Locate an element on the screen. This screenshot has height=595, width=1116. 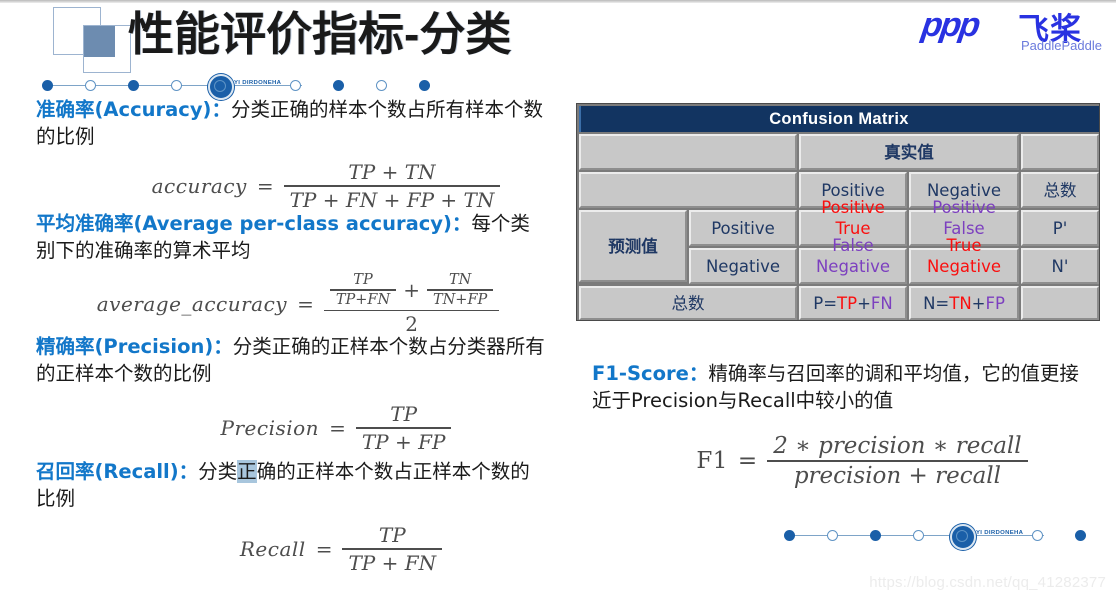
formula-accuracy: accuracy = TP + TN TP + FN + FP + TN is located at coordinates (326, 186).